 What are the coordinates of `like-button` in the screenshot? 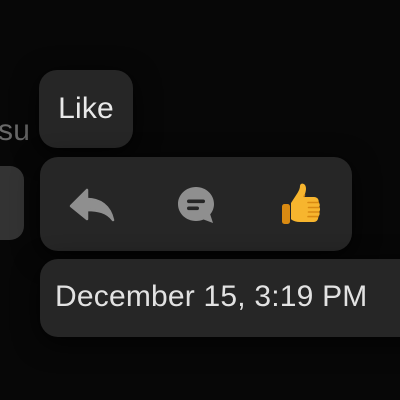 It's located at (300, 205).